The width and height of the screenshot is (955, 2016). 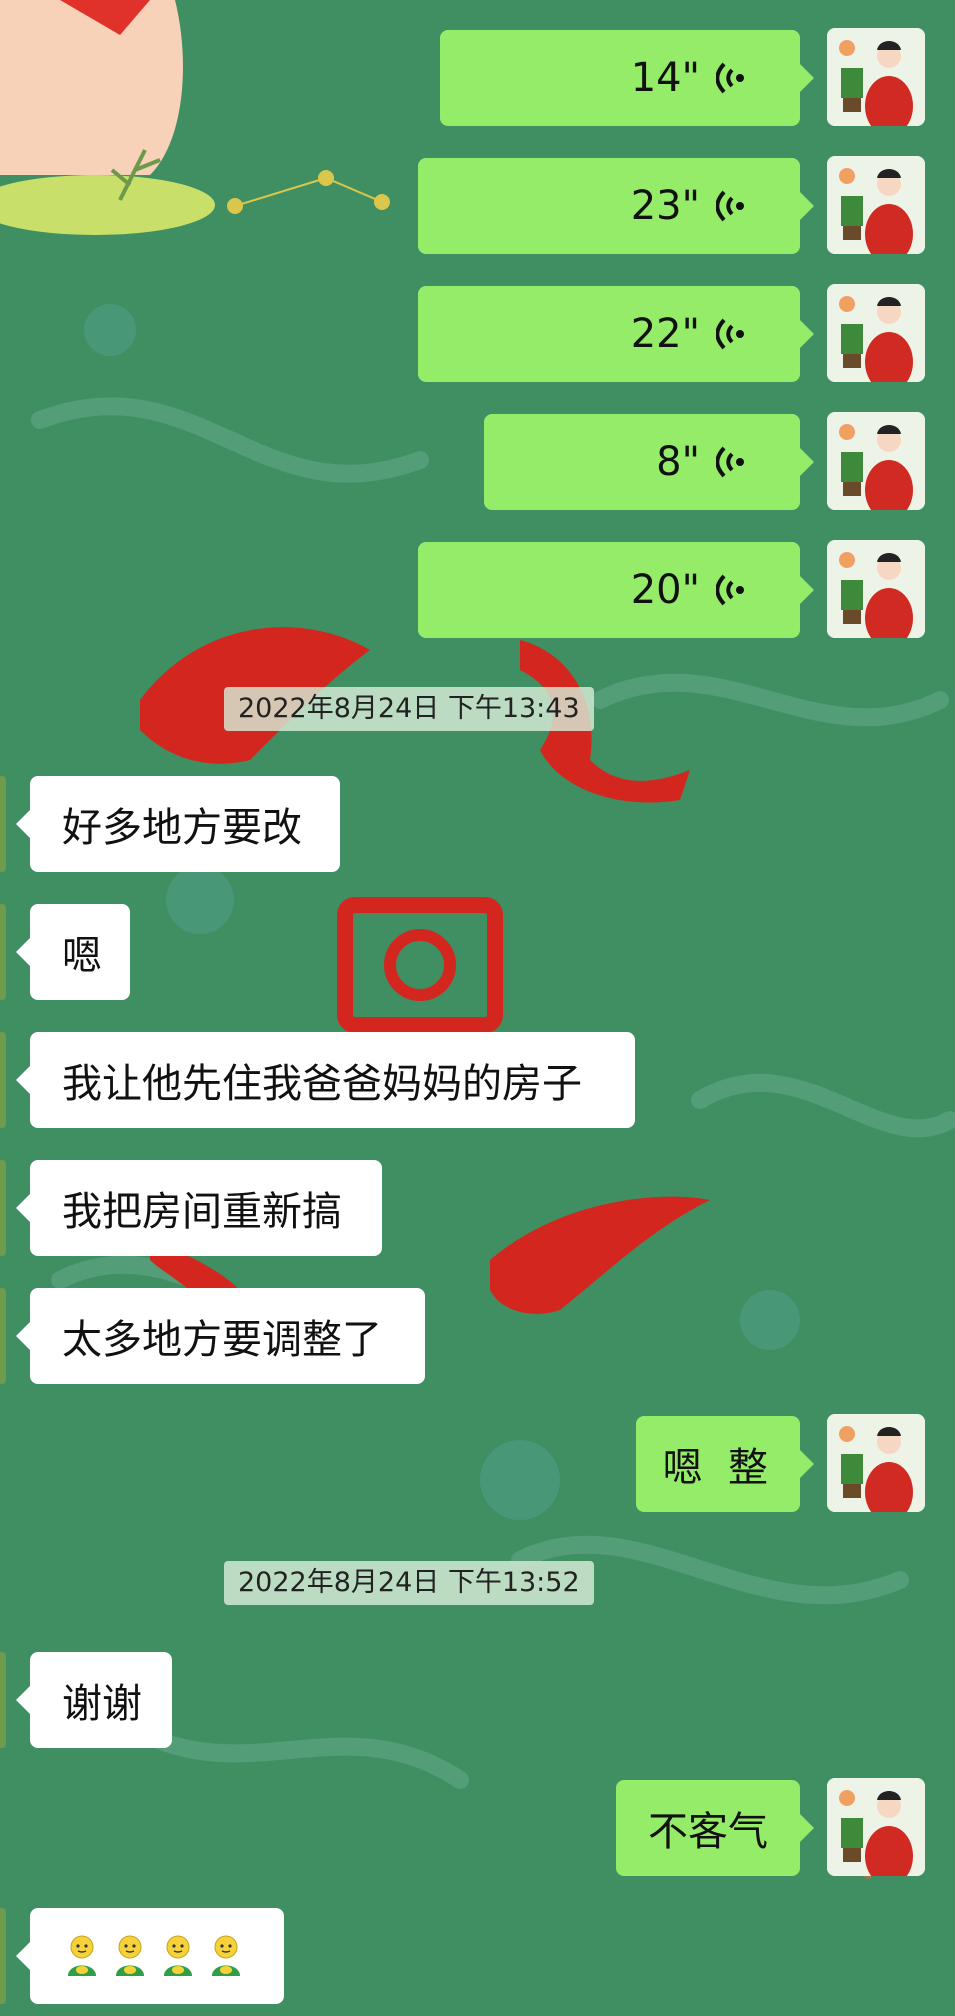 I want to click on incoming-message: 谢谢, so click(x=94, y=1700).